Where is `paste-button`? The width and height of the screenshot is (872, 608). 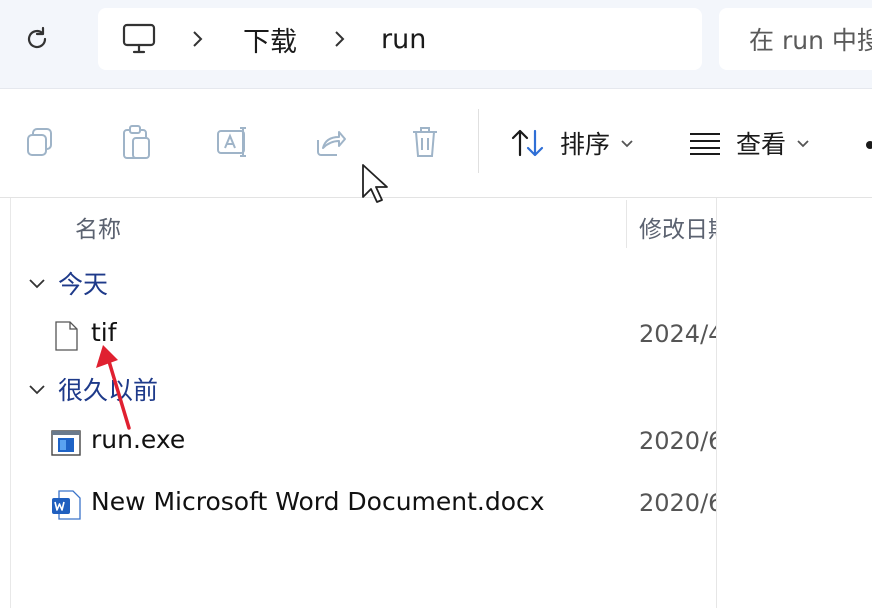 paste-button is located at coordinates (136, 142).